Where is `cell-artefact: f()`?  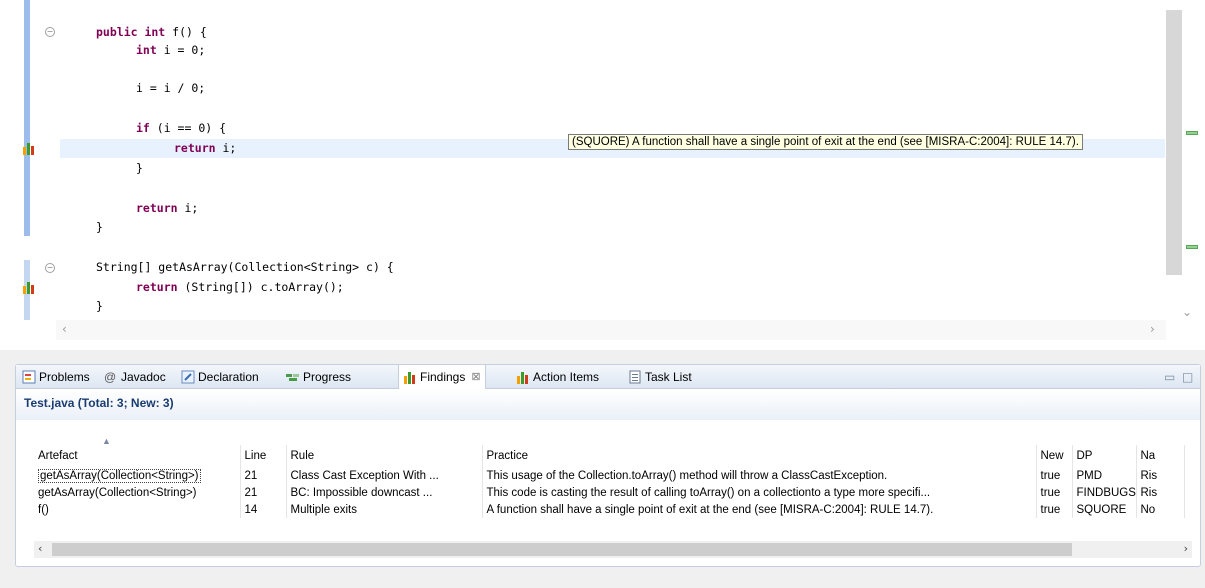
cell-artefact: f() is located at coordinates (137, 509).